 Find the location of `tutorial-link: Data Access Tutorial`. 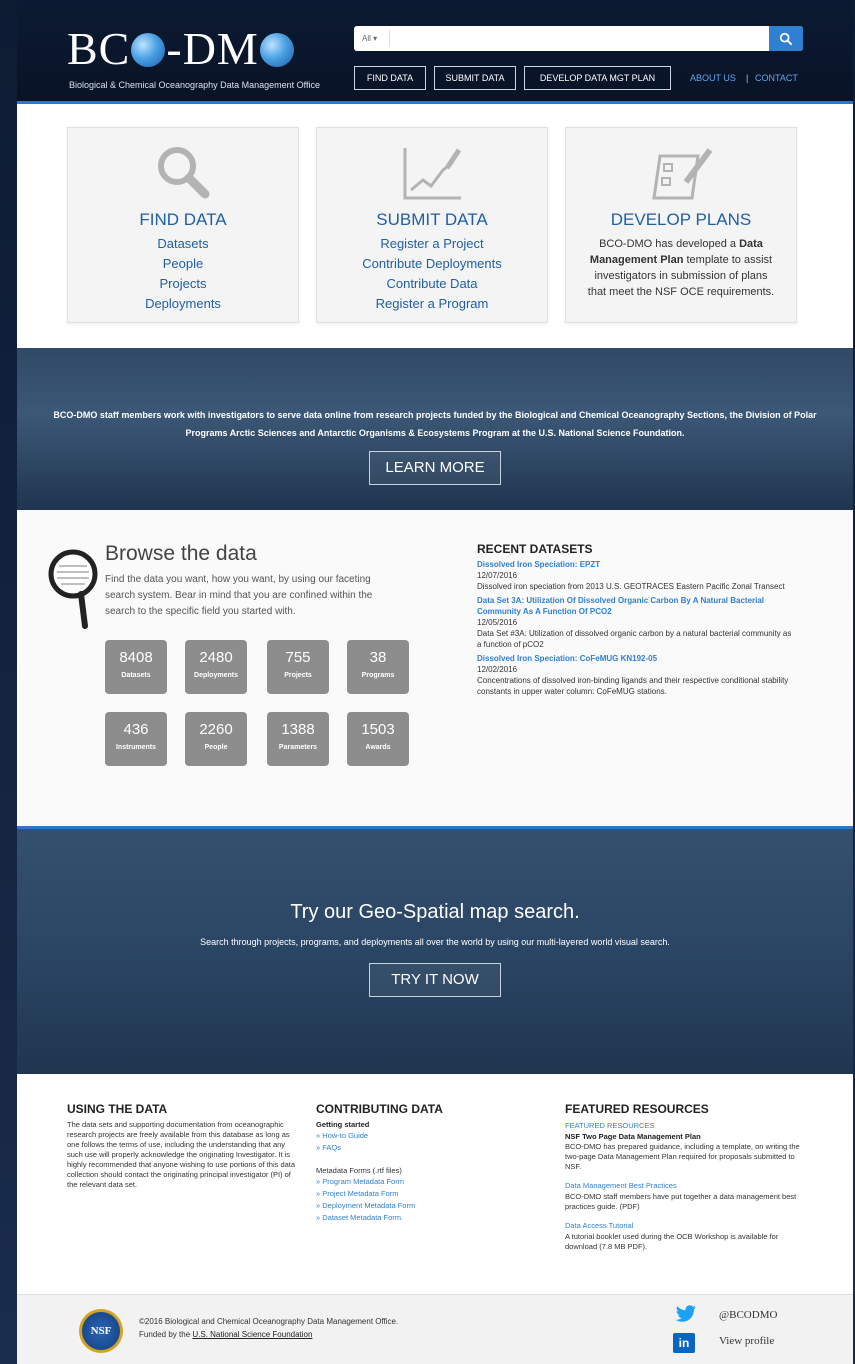

tutorial-link: Data Access Tutorial is located at coordinates (685, 1226).